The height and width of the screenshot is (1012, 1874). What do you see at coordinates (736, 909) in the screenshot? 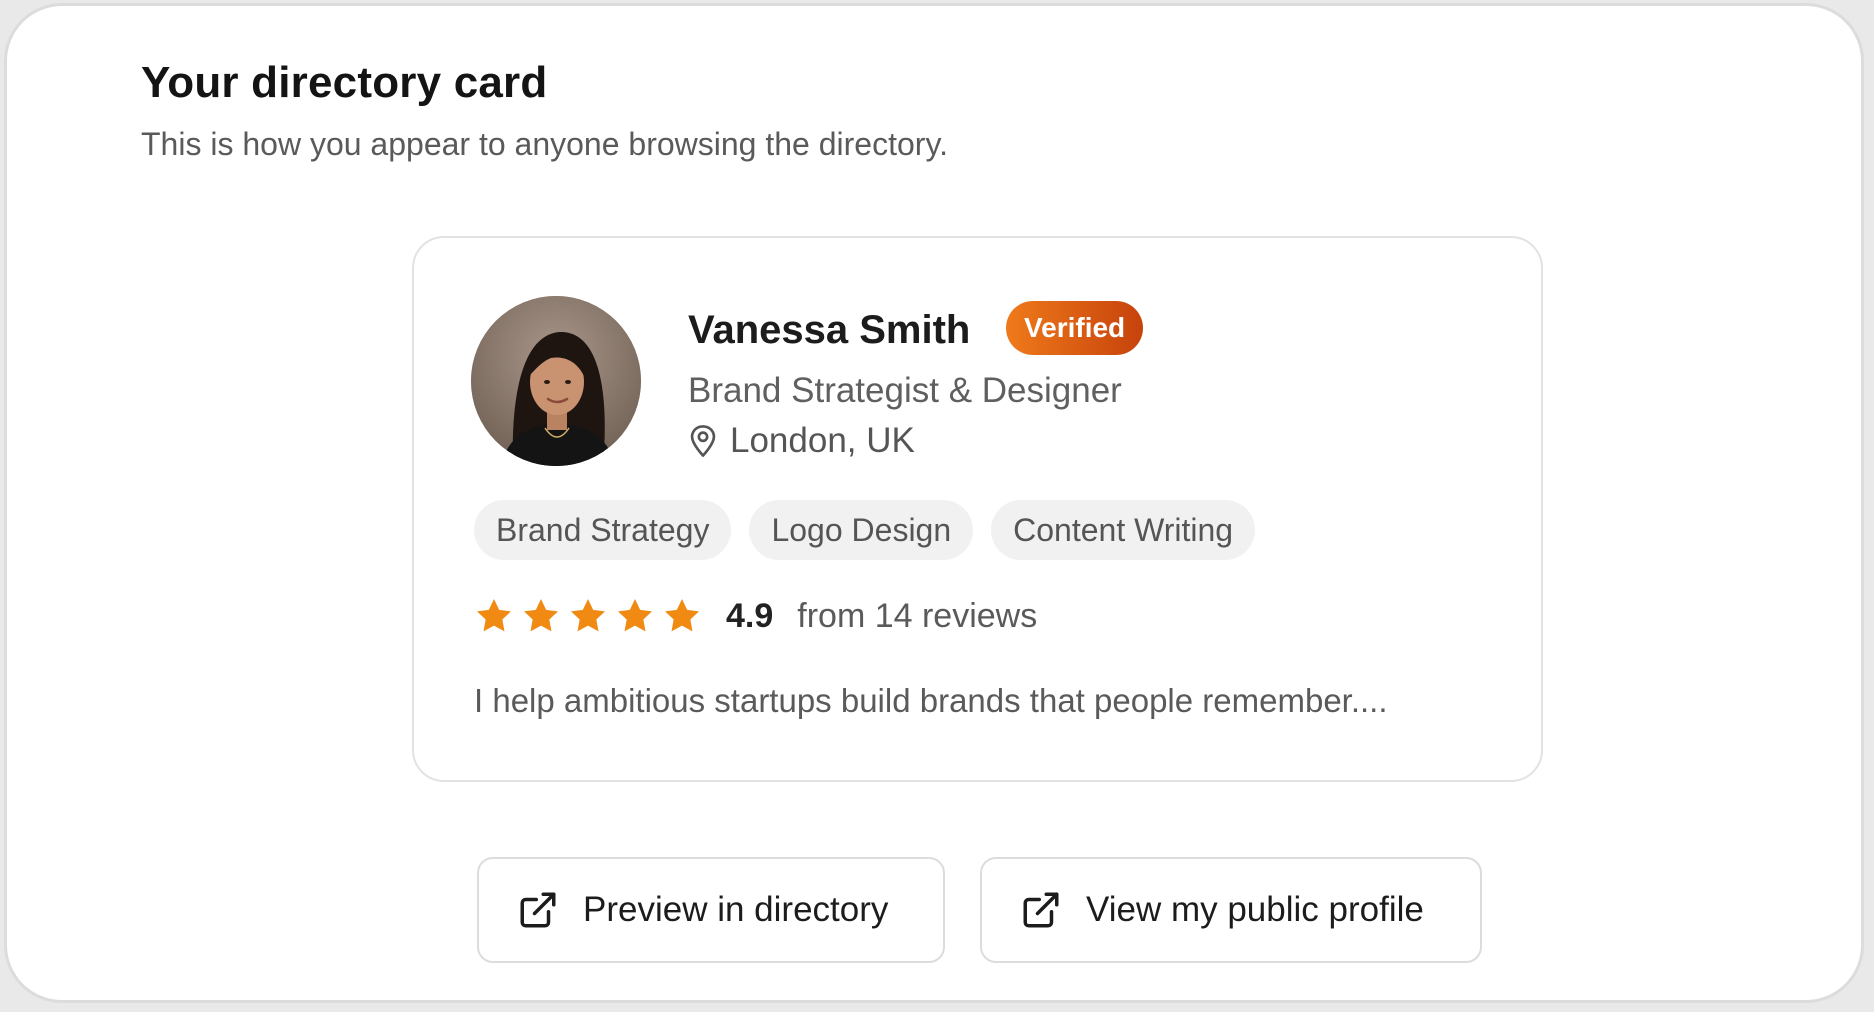
I see `preview-button-label: Preview in directory` at bounding box center [736, 909].